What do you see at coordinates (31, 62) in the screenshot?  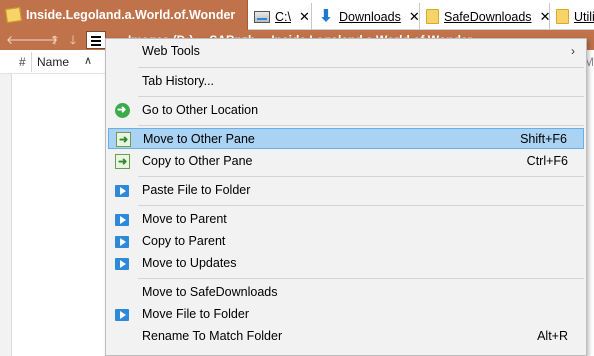 I see `column-divider` at bounding box center [31, 62].